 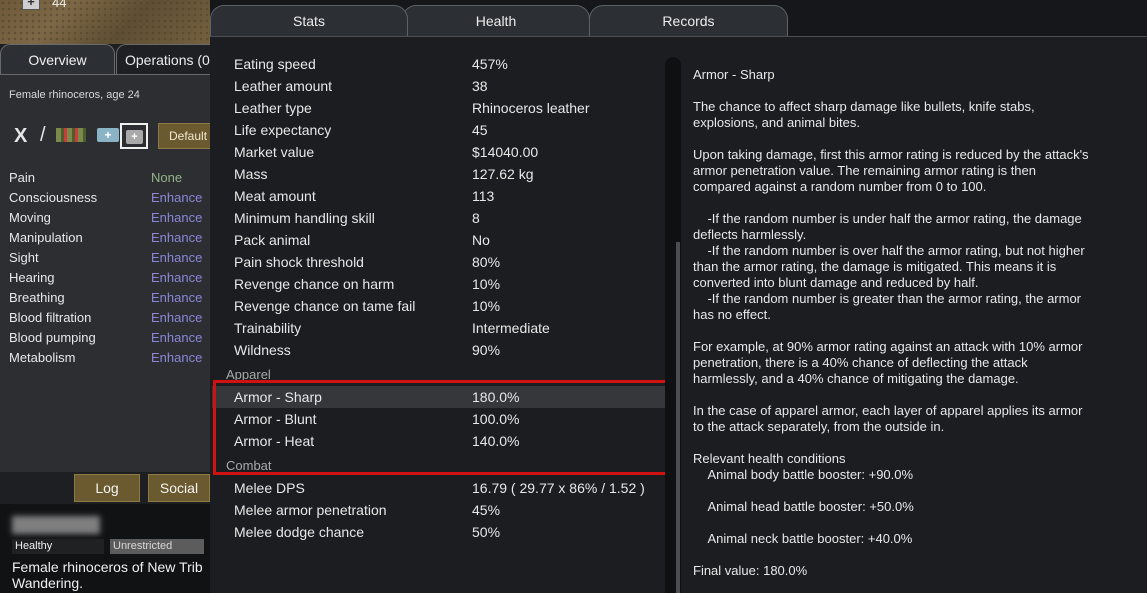 I want to click on stat-value: 45, so click(x=480, y=130).